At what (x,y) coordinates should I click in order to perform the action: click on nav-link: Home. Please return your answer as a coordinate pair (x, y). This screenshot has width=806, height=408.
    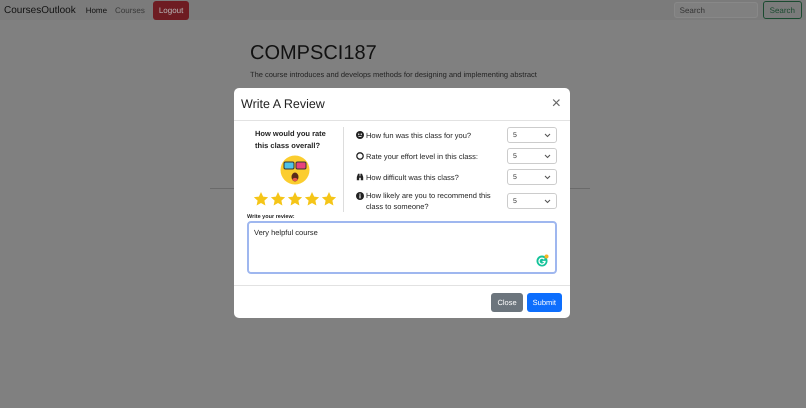
    Looking at the image, I should click on (97, 10).